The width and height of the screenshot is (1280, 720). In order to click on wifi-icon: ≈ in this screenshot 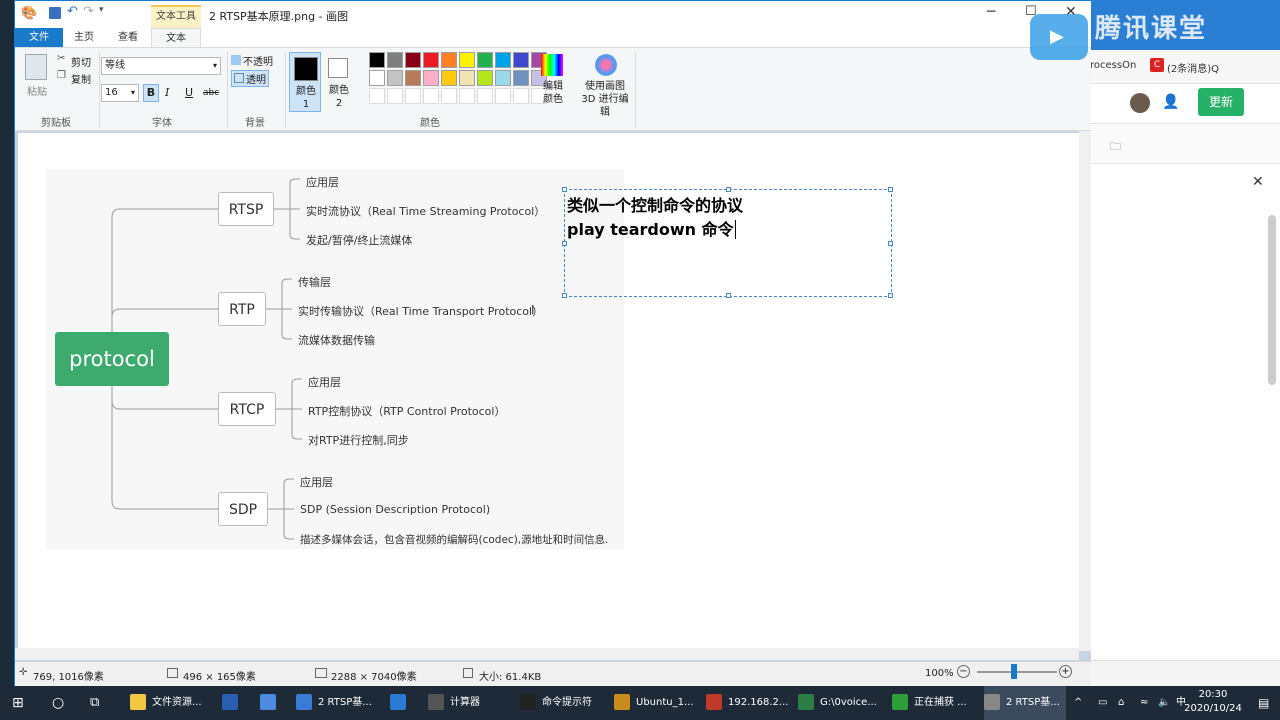, I will do `click(1144, 703)`.